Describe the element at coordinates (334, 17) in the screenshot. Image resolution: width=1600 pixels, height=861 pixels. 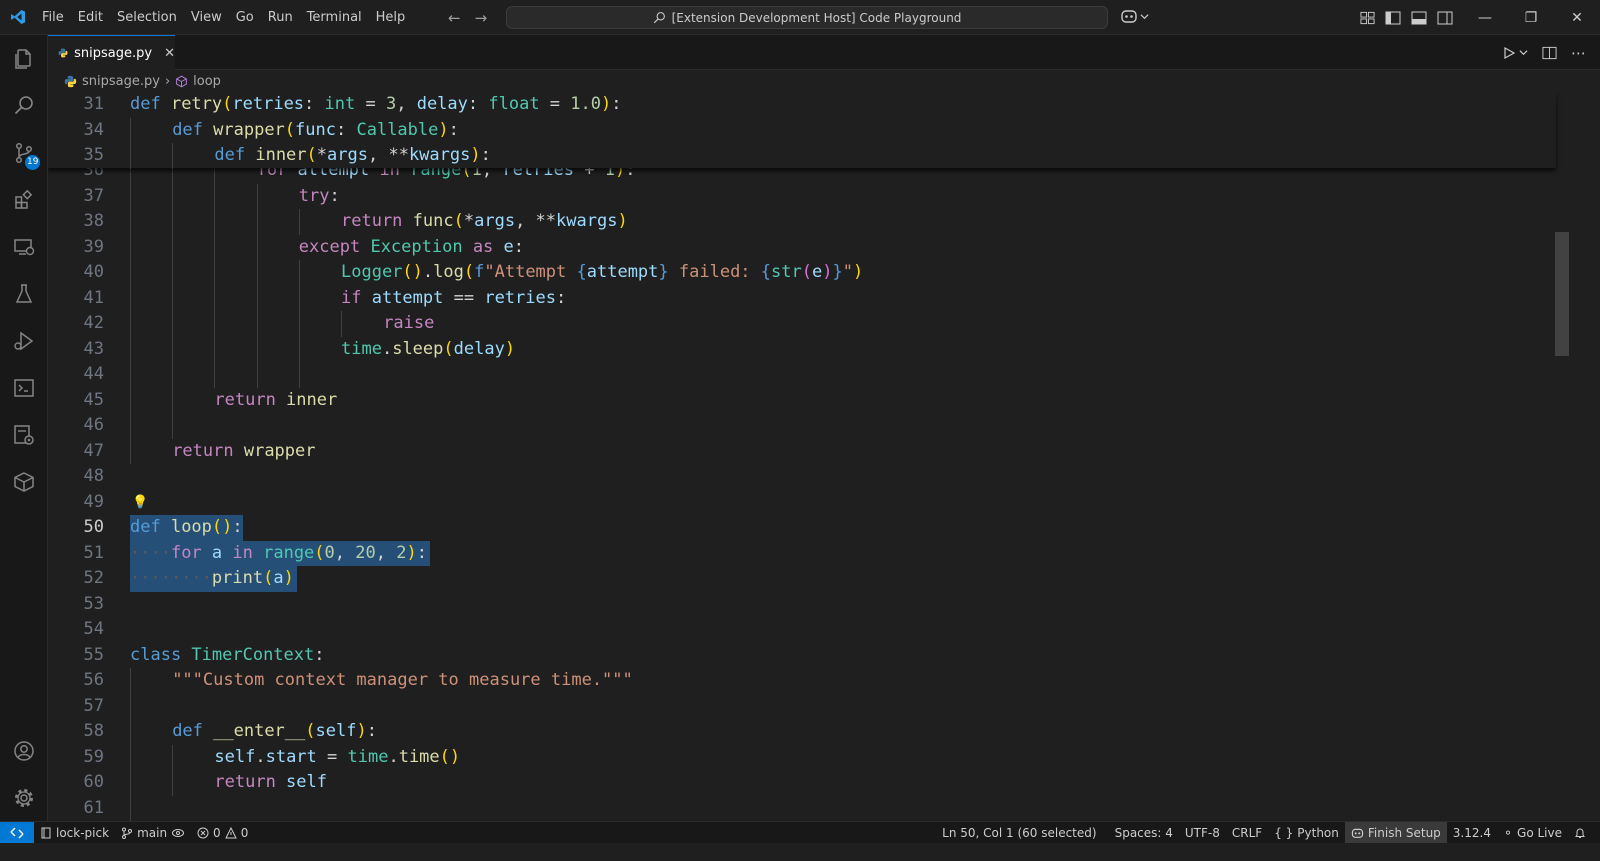
I see `menu-terminal: Terminal` at that location.